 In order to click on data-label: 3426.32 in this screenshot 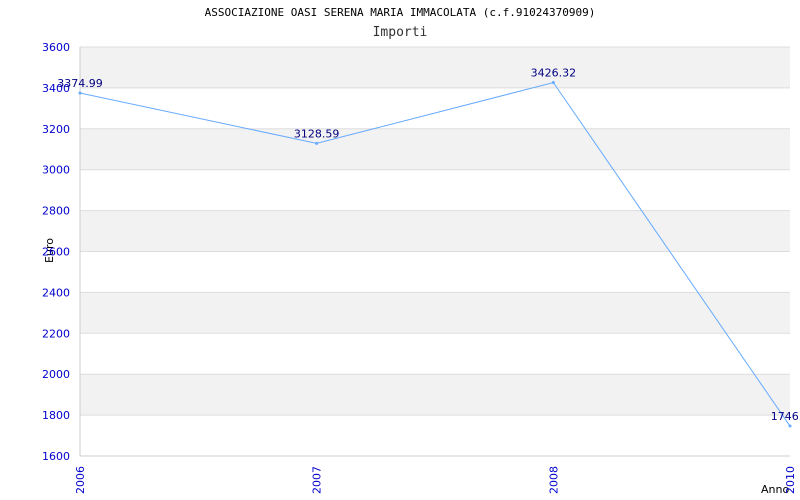, I will do `click(554, 73)`.